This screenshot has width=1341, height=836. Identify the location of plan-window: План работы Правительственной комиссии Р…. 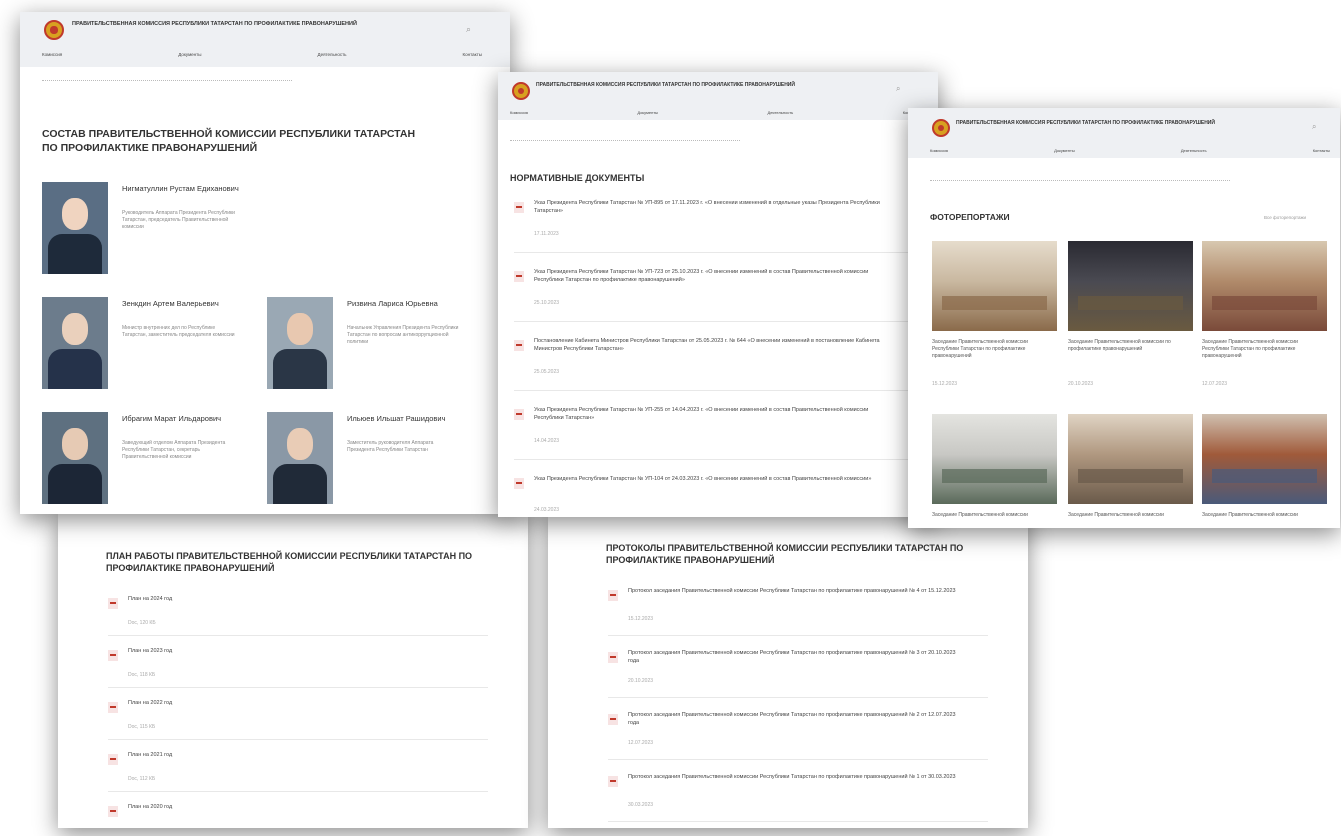
(293, 669).